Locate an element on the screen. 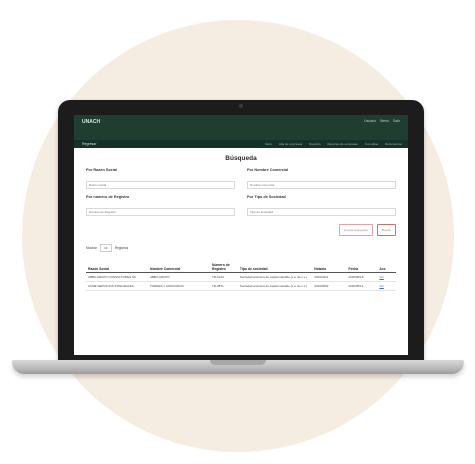 The height and width of the screenshot is (464, 475). nav-item-consultas: Consultas is located at coordinates (371, 144).